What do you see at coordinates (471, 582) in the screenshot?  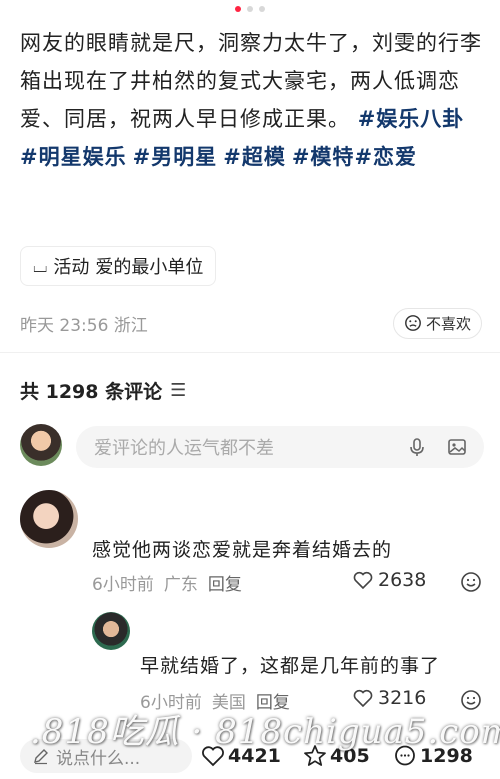 I see `emoji-icon` at bounding box center [471, 582].